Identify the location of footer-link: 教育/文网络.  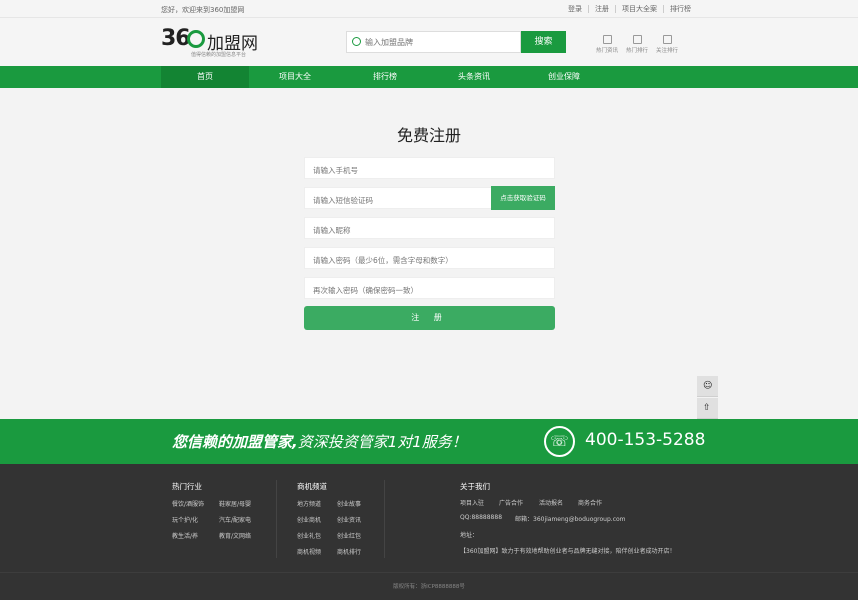
(235, 535).